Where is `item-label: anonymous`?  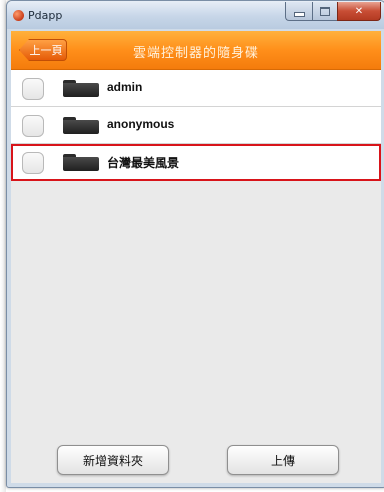 item-label: anonymous is located at coordinates (141, 124).